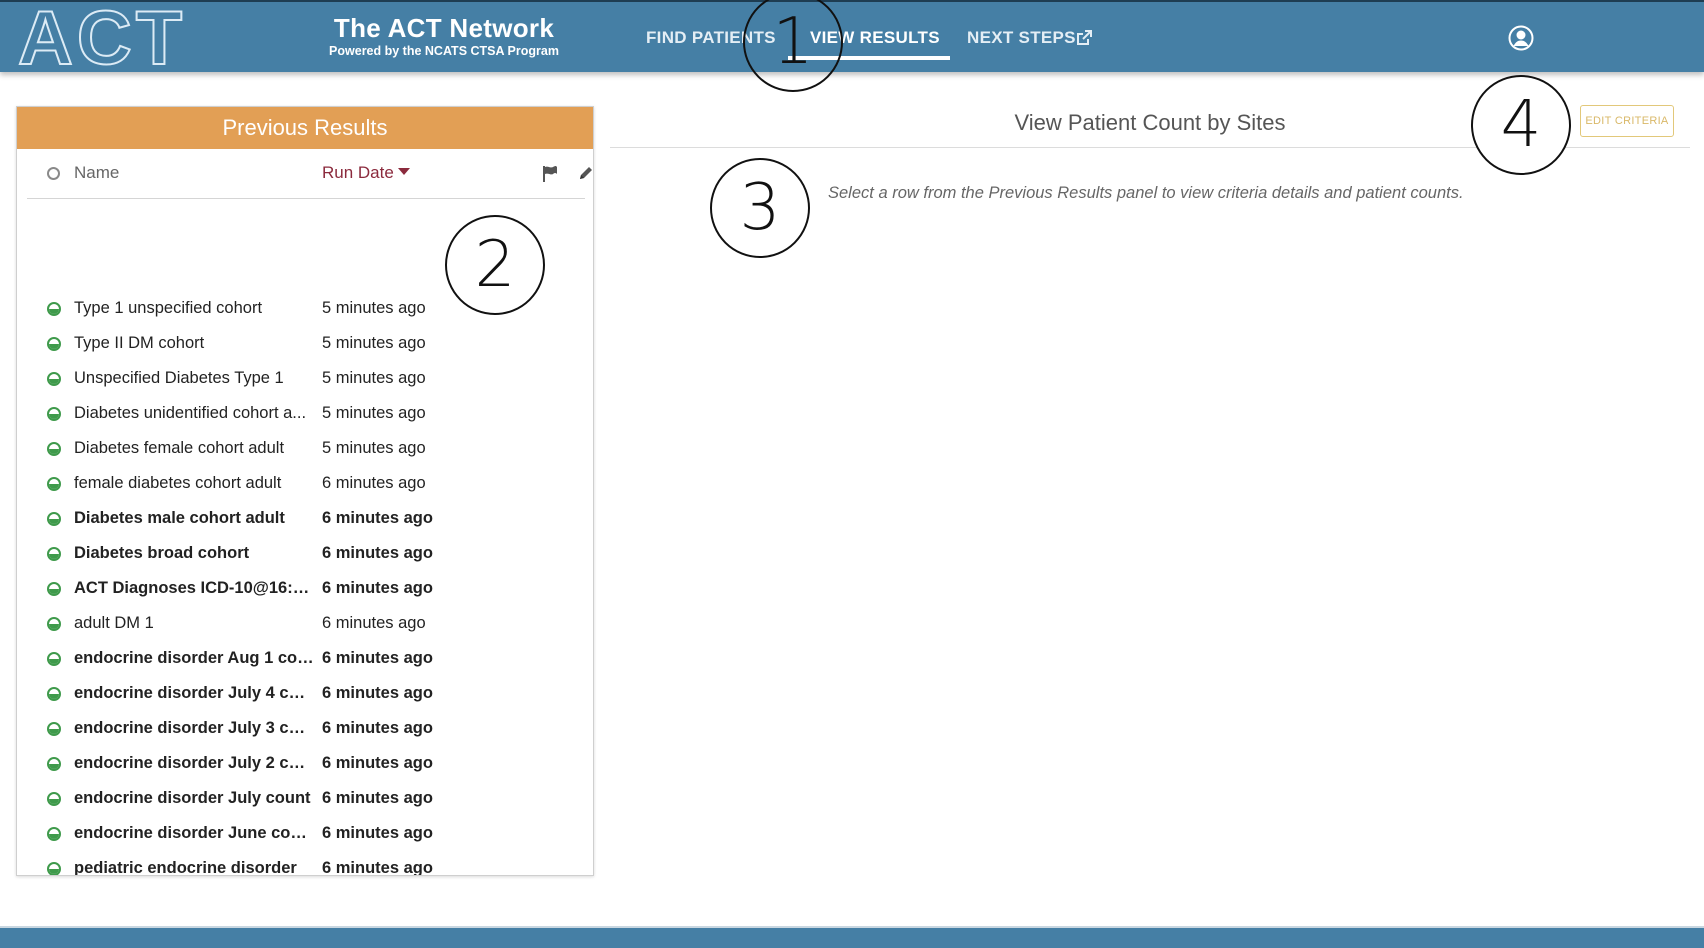  Describe the element at coordinates (194, 833) in the screenshot. I see `result-name: endocrine disorder June count` at that location.